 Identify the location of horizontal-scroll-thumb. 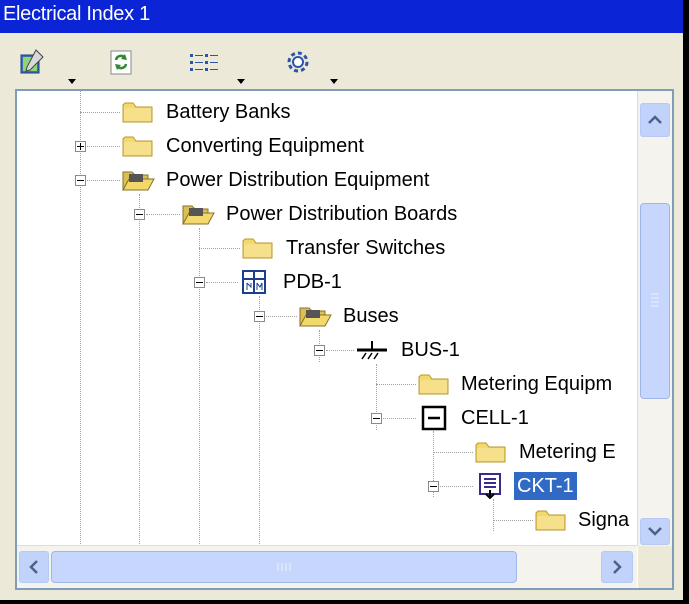
(284, 567).